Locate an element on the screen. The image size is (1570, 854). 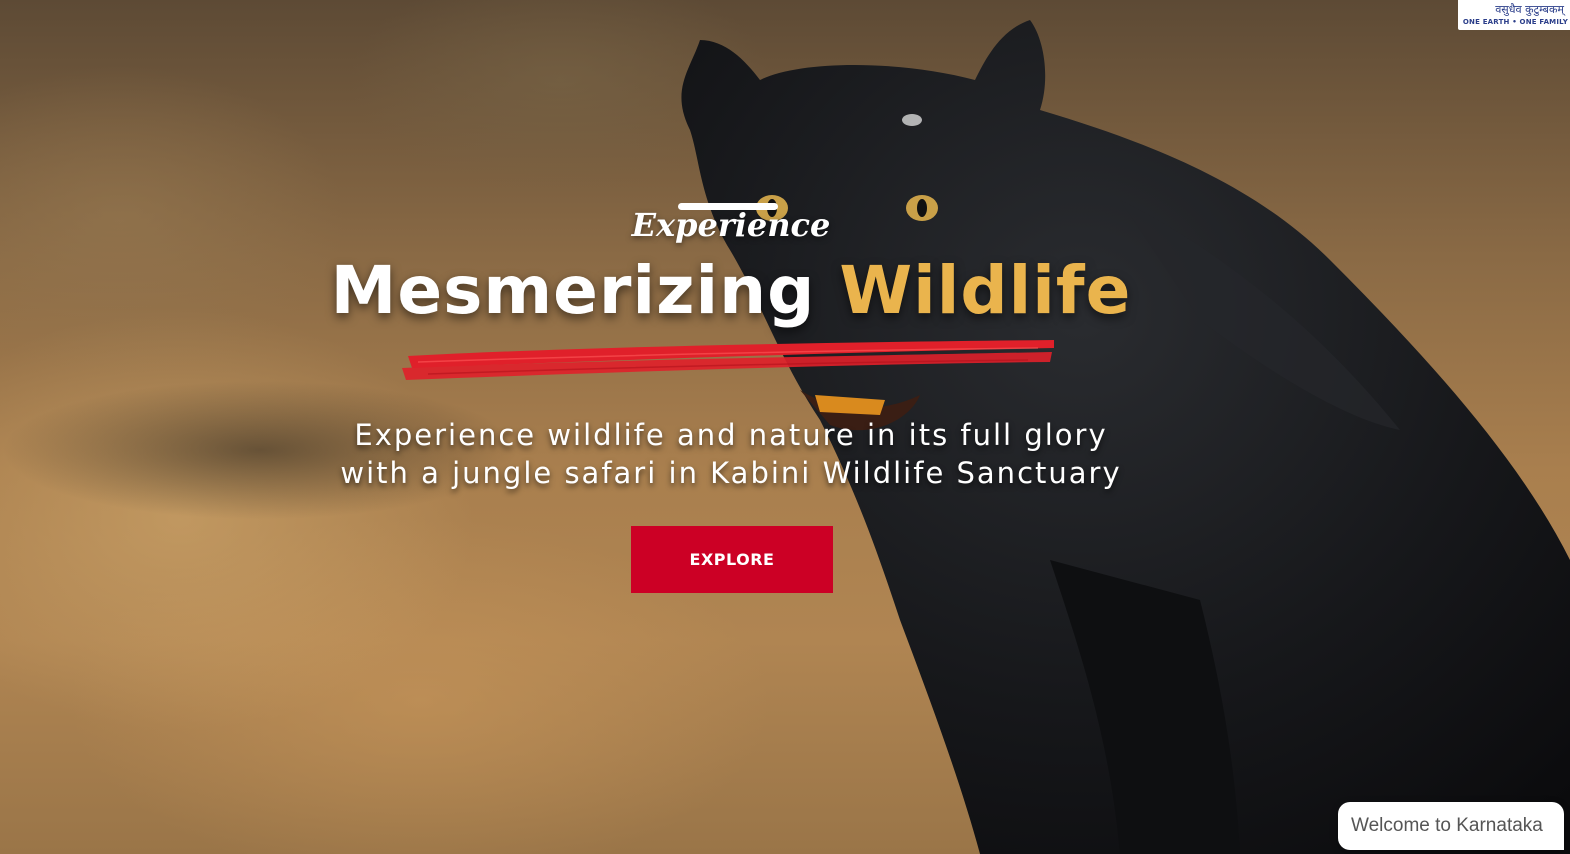
logo-bottom-text: ONE EARTH • ONE FAMILY is located at coordinates (1515, 22).